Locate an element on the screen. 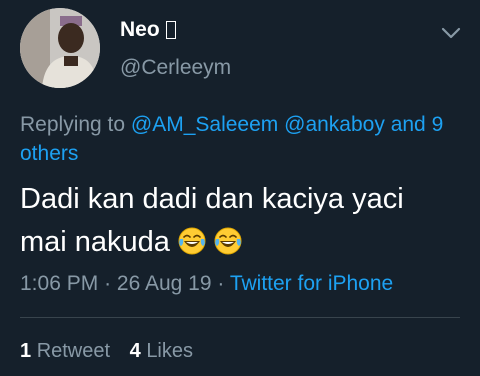  tweet-meta: 1:06 PM · 26 Aug 19 · Twitter for iPhone is located at coordinates (206, 284).